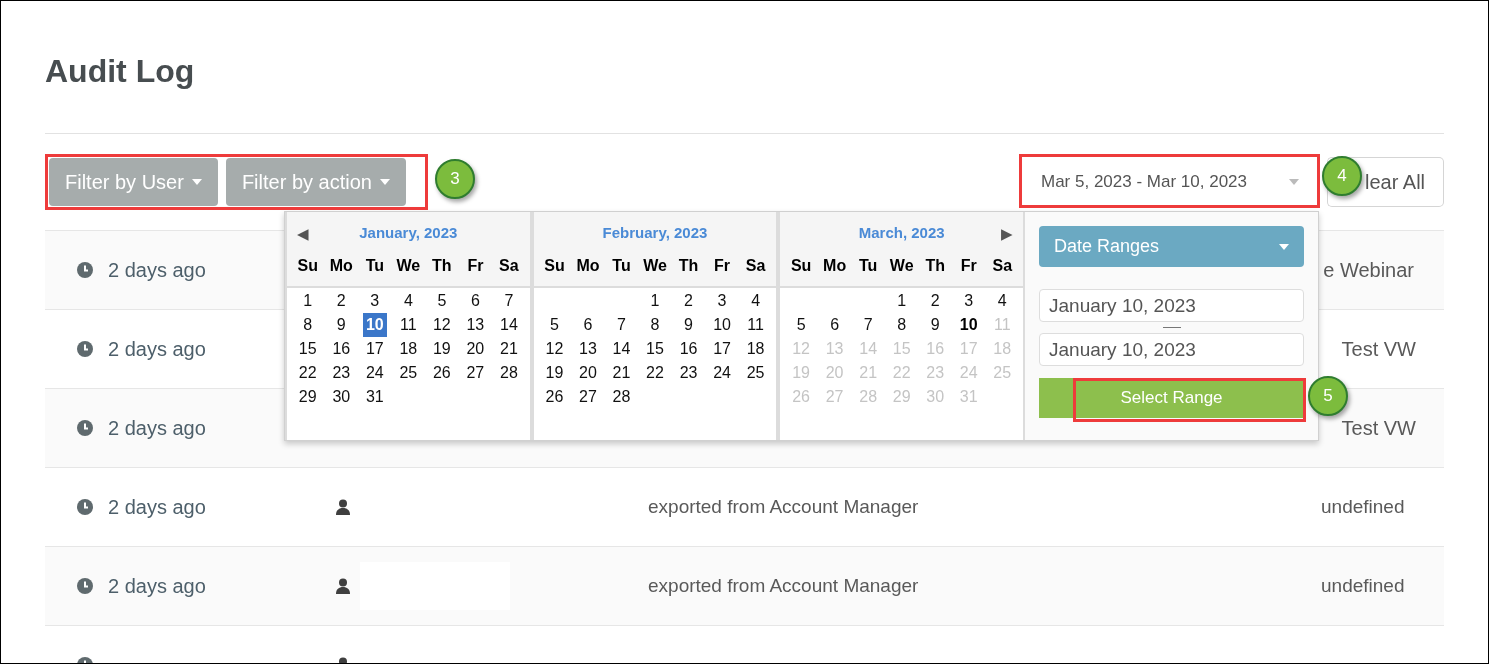 This screenshot has height=664, width=1489. I want to click on next-month-arrow: ▶, so click(1007, 233).